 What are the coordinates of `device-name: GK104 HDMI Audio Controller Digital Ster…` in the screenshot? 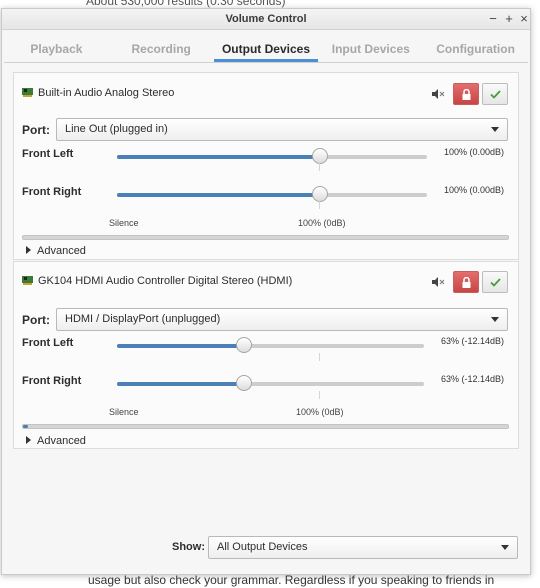 It's located at (165, 281).